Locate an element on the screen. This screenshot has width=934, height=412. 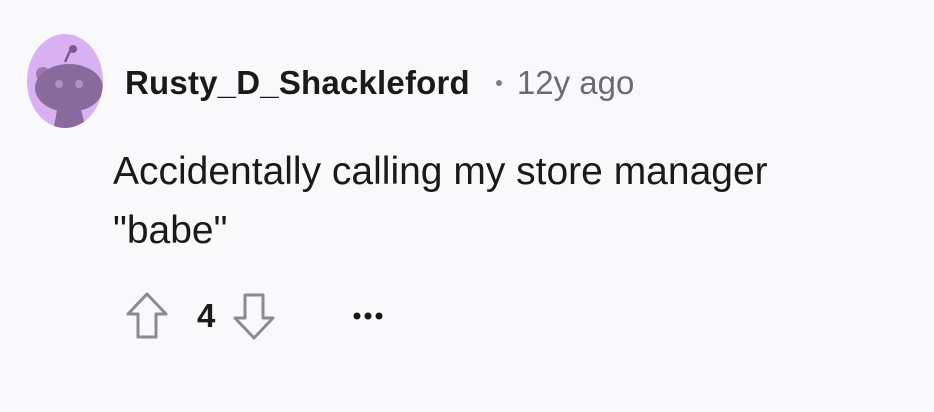
comment-header: Rusty_D_Shackleford 12y ago is located at coordinates (379, 83).